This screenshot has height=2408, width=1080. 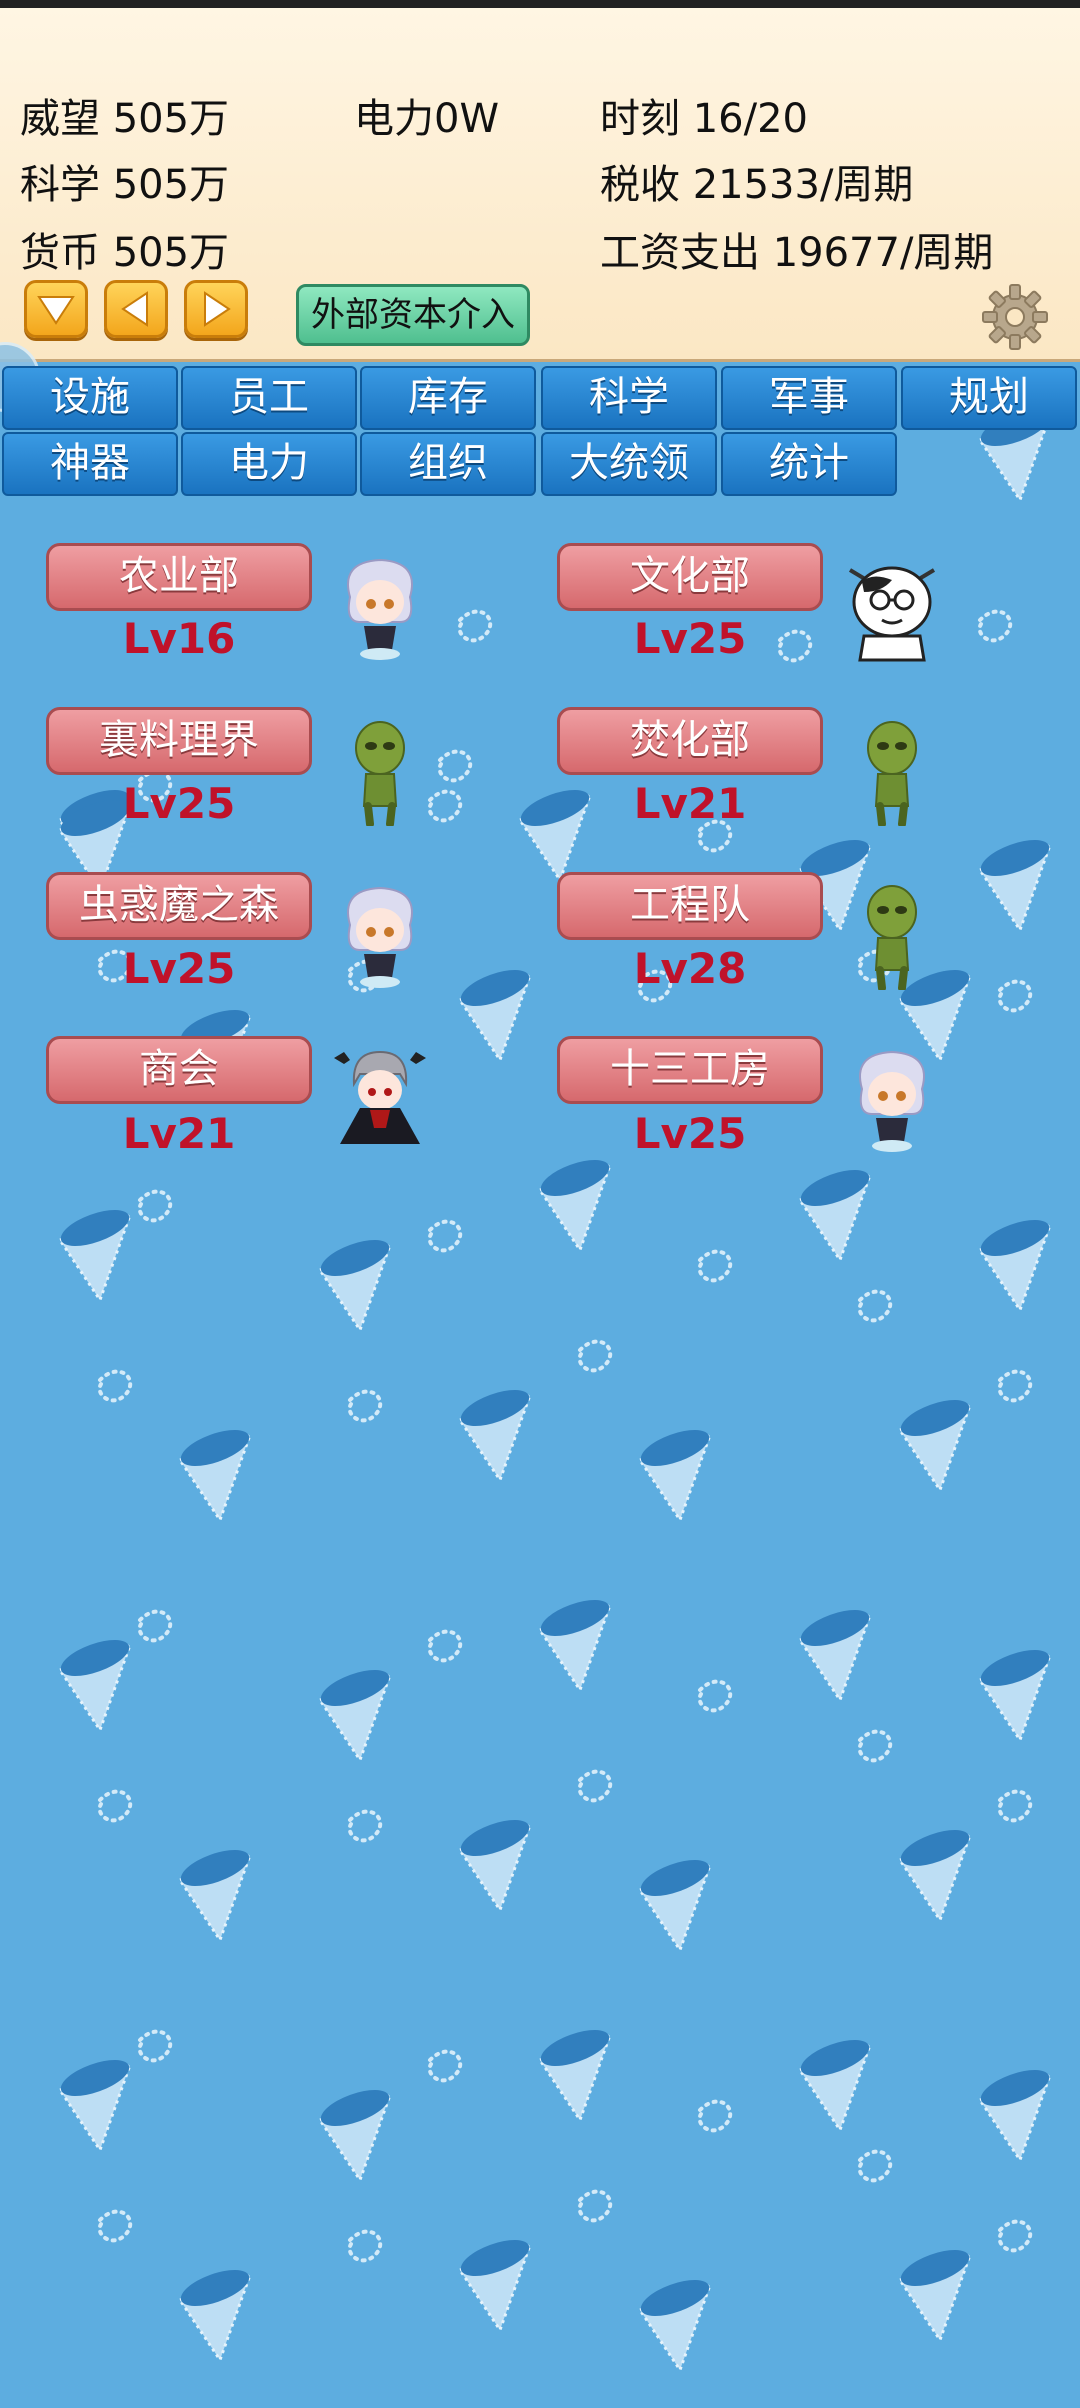 What do you see at coordinates (380, 1097) in the screenshot?
I see `vampire-avatar` at bounding box center [380, 1097].